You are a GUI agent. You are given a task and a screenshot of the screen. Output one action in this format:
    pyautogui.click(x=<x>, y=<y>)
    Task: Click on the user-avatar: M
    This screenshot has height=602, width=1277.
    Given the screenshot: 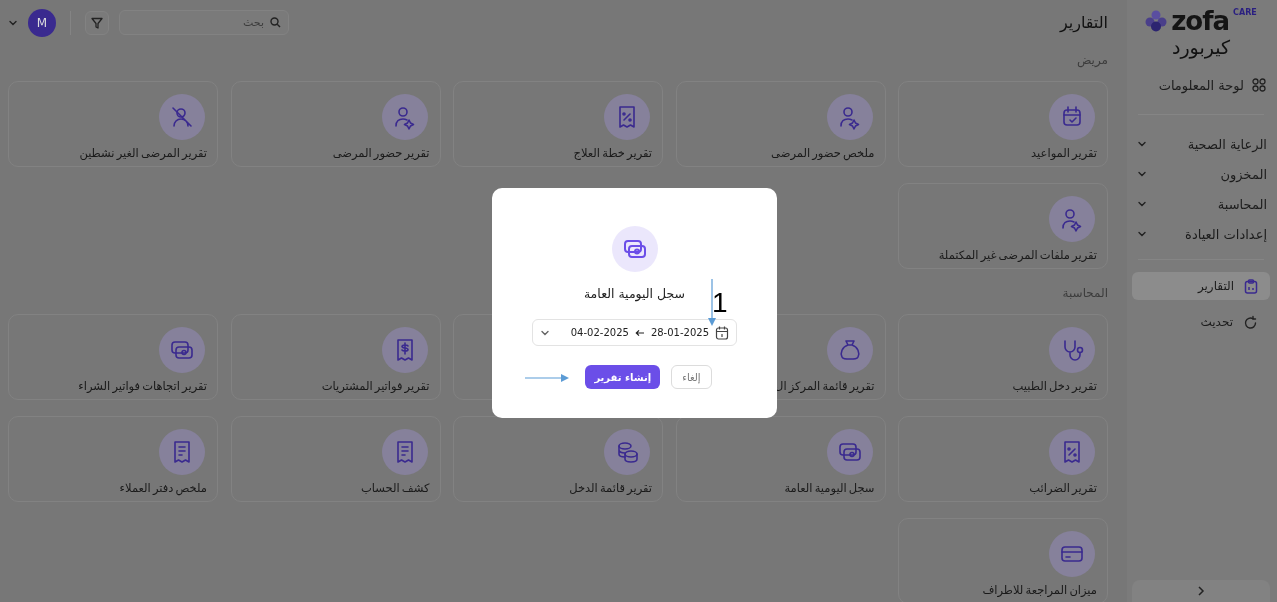 What is the action you would take?
    pyautogui.click(x=42, y=22)
    